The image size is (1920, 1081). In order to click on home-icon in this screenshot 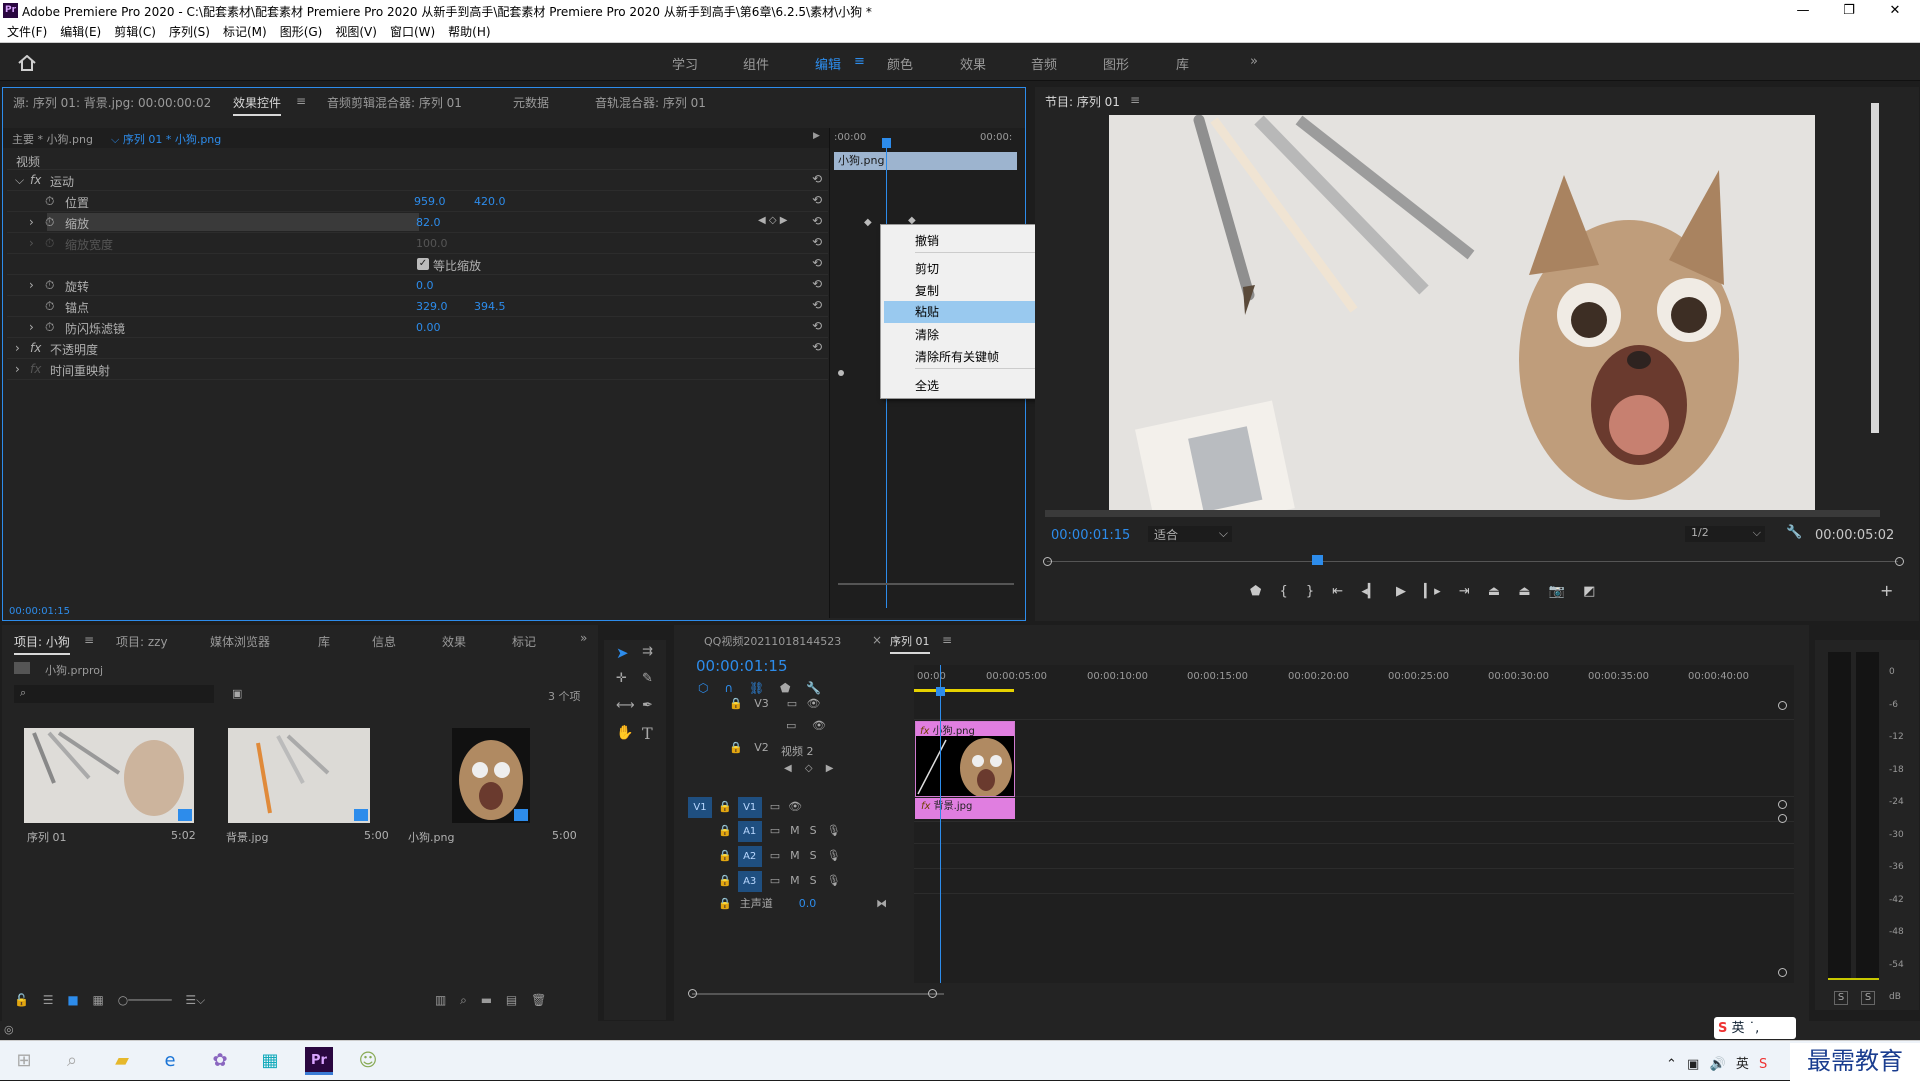, I will do `click(27, 63)`.